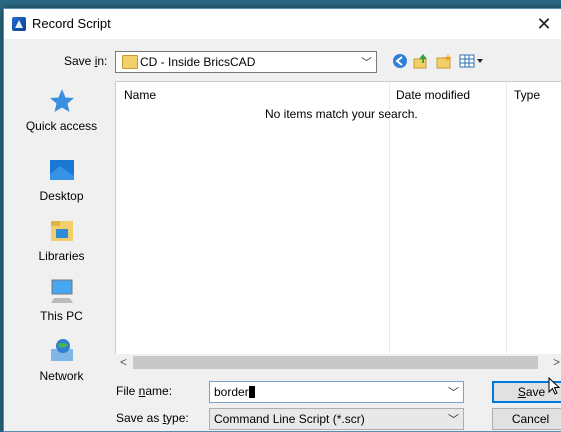 The image size is (561, 432). I want to click on save-in-value: CD - Inside BricsCAD, so click(198, 62).